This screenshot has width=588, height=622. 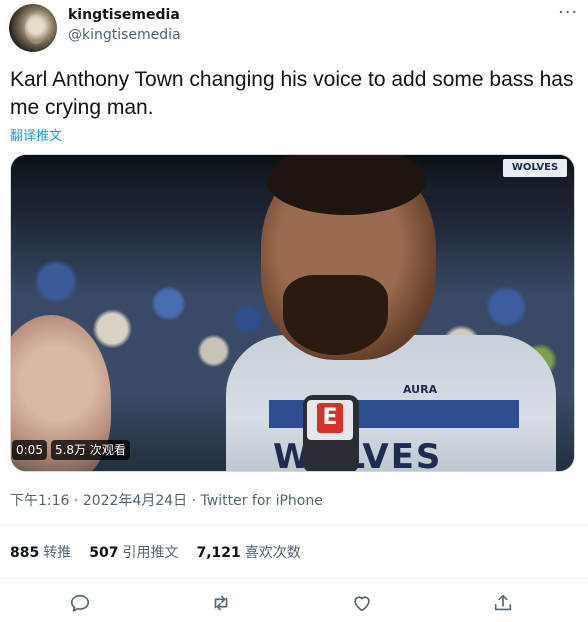 I want to click on avatar, so click(x=33, y=28).